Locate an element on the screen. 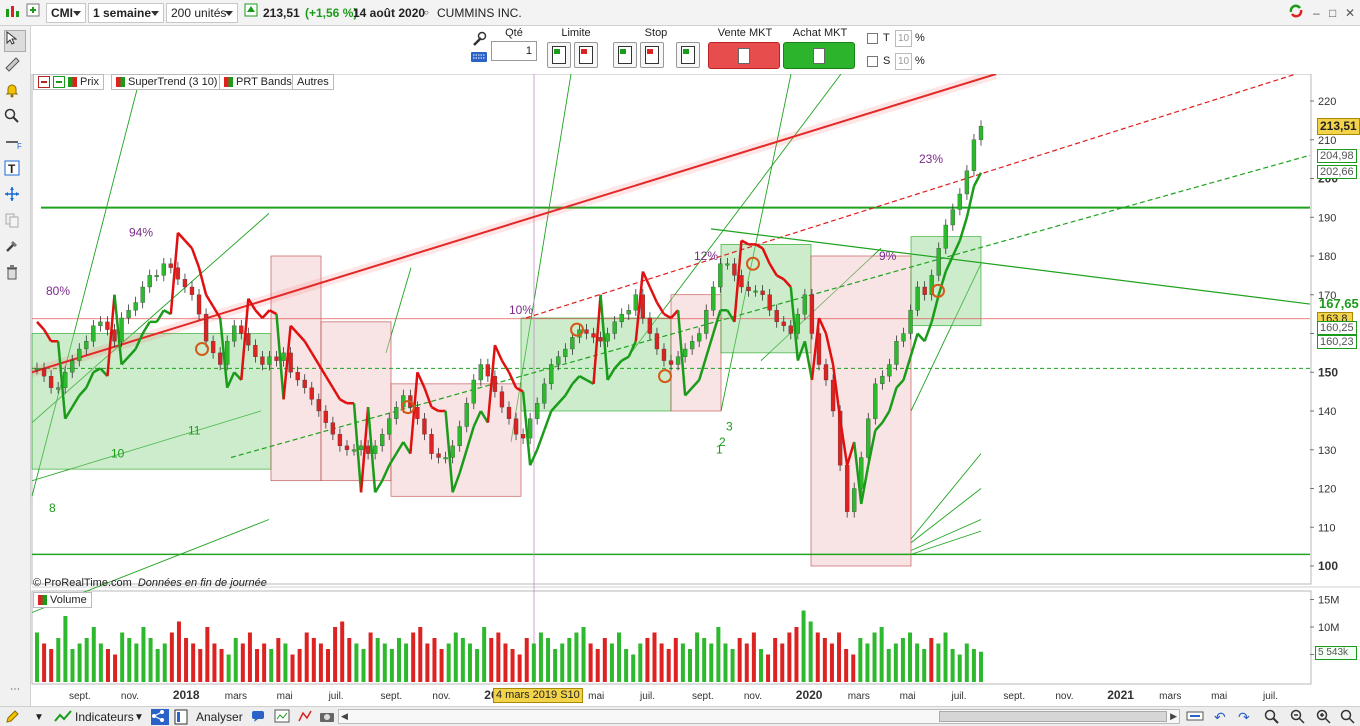 This screenshot has width=1360, height=726. zoom-icon is located at coordinates (15, 119).